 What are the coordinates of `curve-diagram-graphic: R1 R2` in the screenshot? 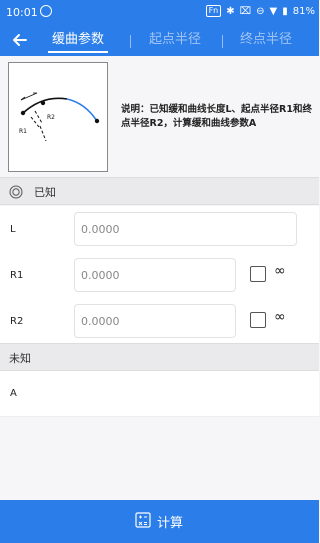 It's located at (59, 117).